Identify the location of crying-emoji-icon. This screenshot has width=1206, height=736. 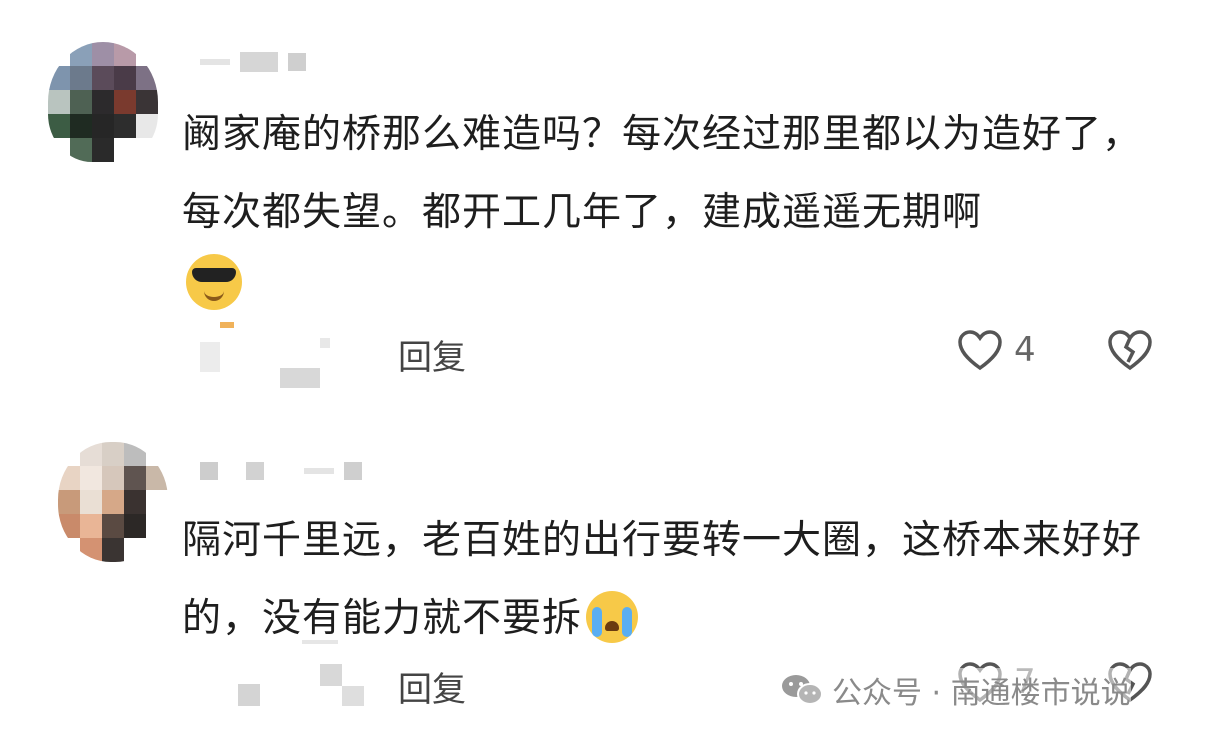
(612, 616).